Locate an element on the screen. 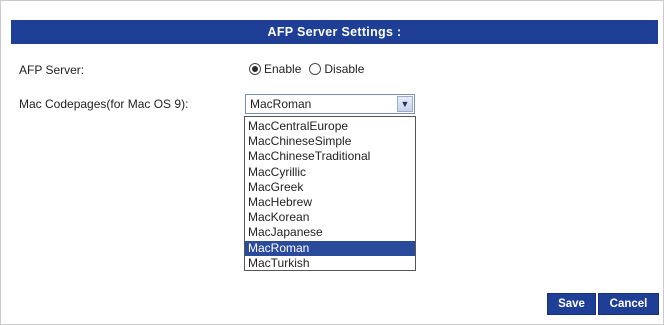  codepage-option: MacCentralEurope is located at coordinates (330, 126).